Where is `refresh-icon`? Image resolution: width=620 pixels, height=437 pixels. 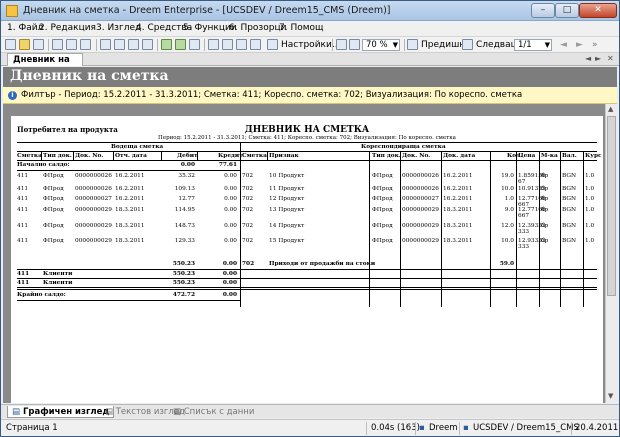 refresh-icon is located at coordinates (166, 44).